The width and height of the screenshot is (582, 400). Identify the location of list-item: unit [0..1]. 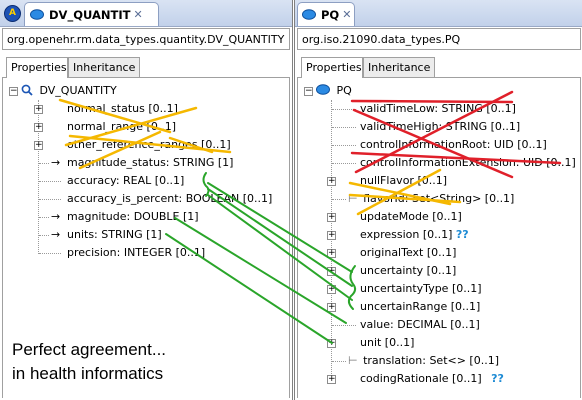
(387, 343).